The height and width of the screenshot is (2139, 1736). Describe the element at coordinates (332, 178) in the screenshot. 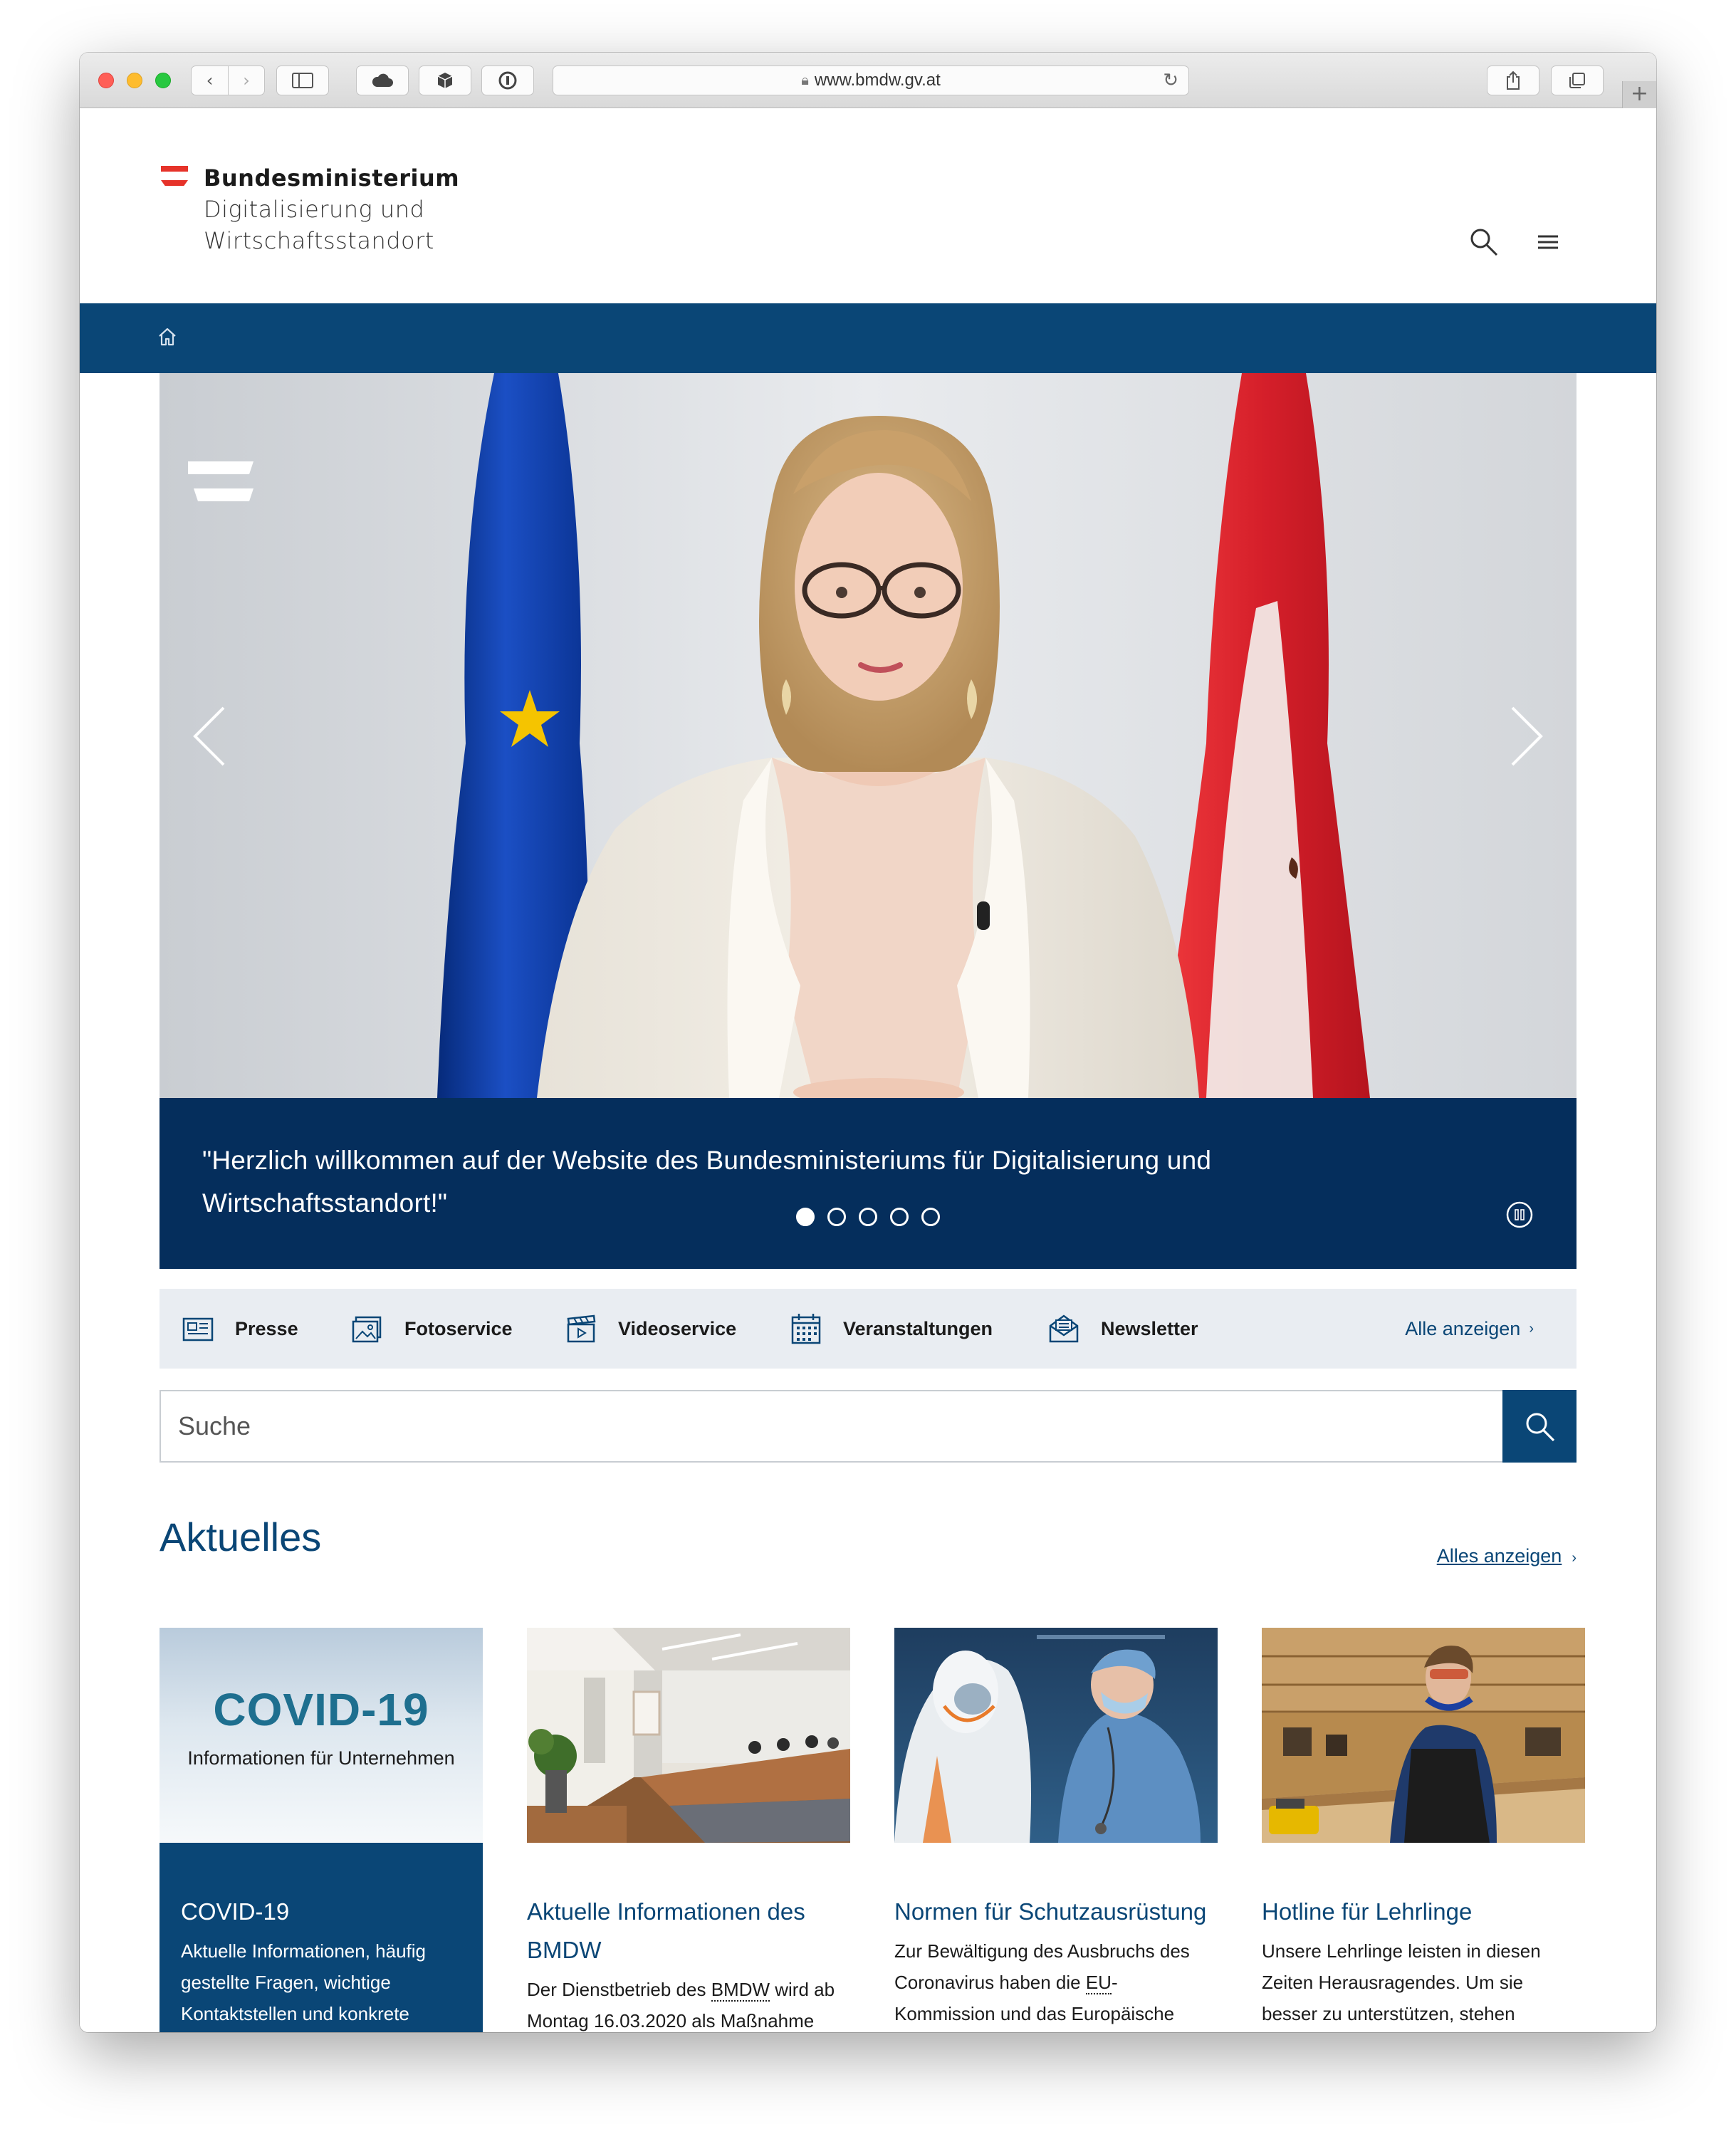

I see `logo-line-1: Bundesministerium` at that location.